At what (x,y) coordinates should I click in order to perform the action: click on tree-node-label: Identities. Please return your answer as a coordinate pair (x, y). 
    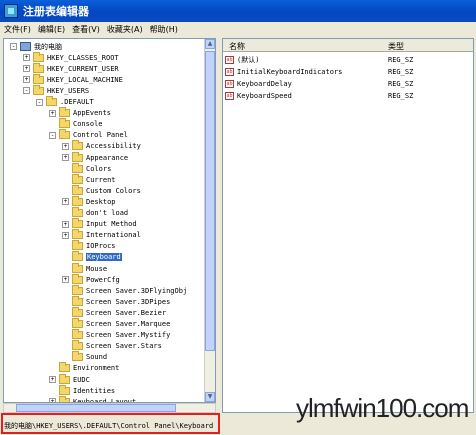
    Looking at the image, I should click on (94, 390).